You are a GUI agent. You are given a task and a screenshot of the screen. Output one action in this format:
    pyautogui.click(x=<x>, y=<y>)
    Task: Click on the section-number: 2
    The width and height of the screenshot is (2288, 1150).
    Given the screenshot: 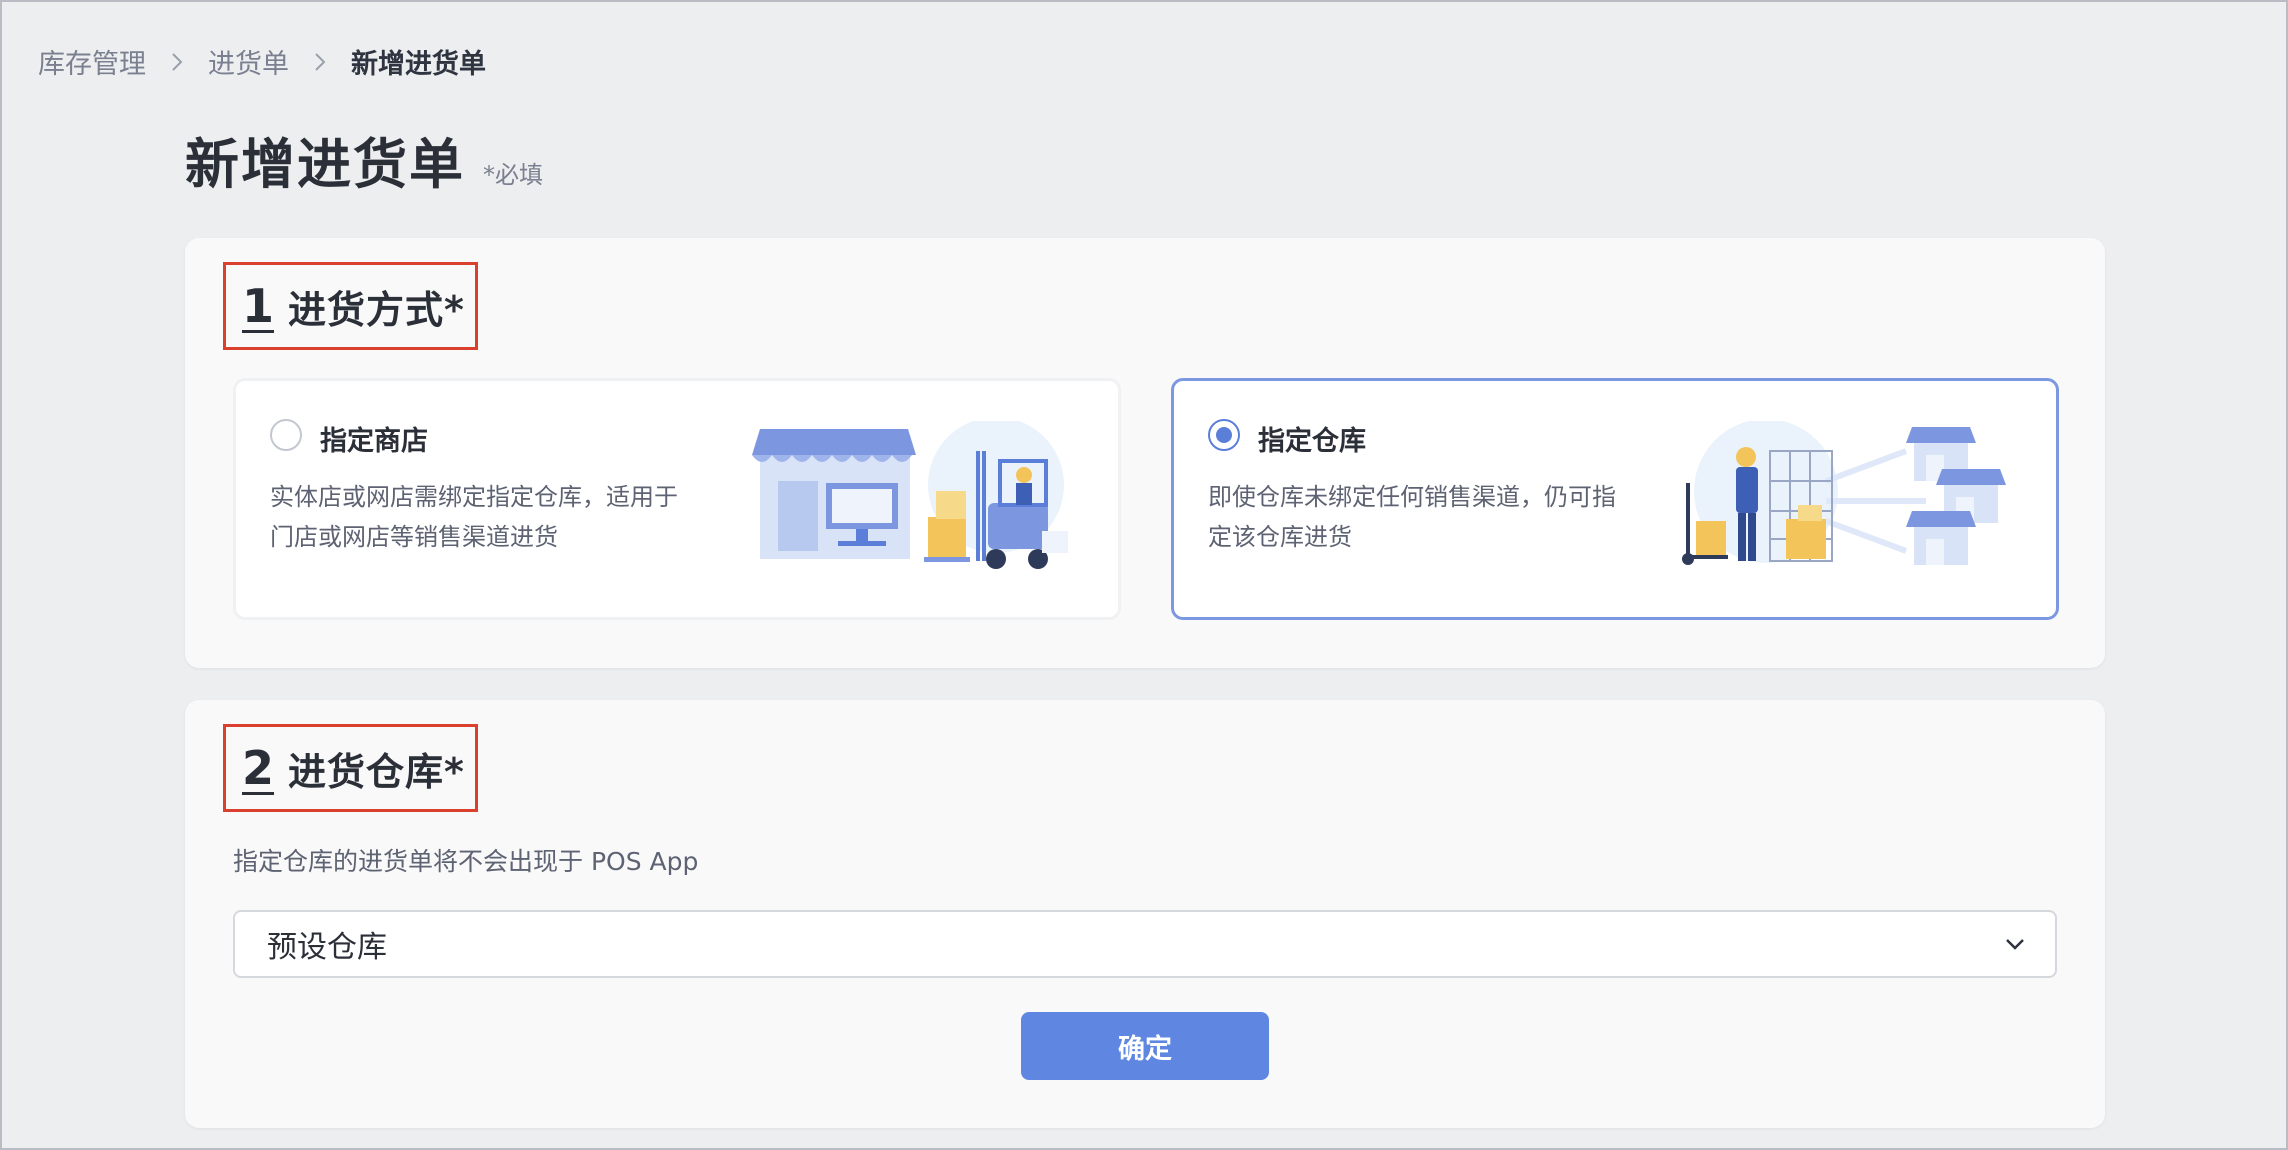 What is the action you would take?
    pyautogui.click(x=258, y=768)
    